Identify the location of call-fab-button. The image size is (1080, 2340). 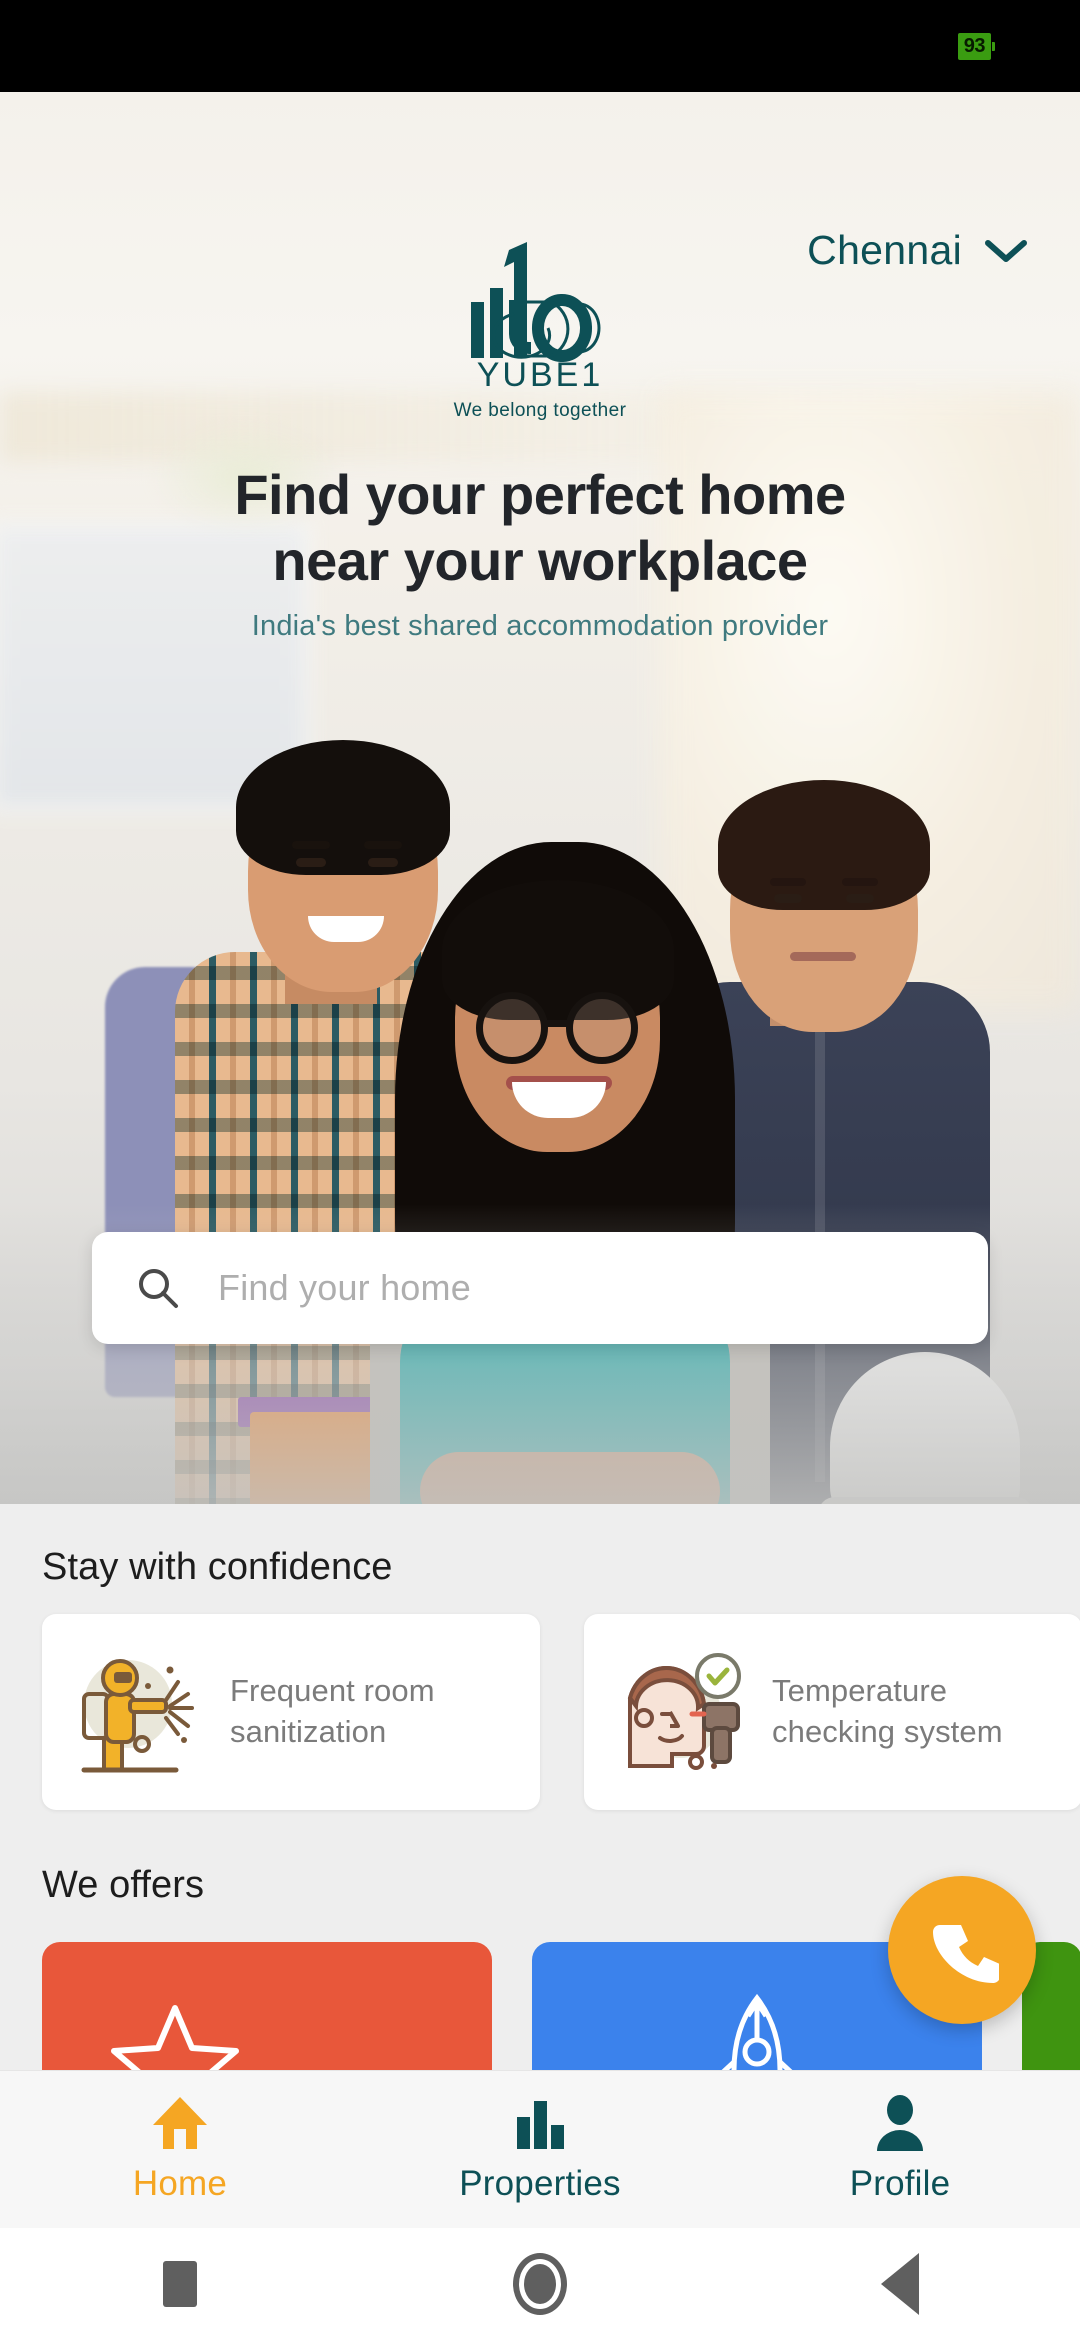
(962, 1950).